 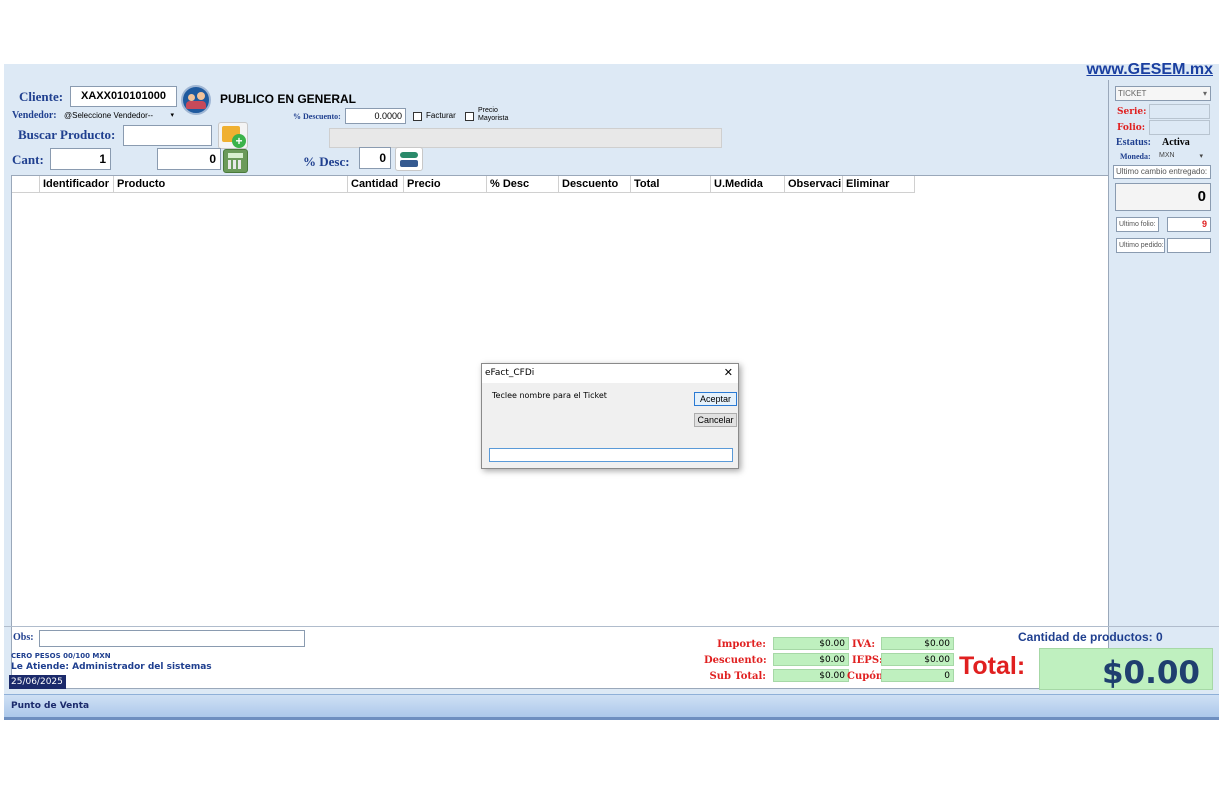 I want to click on desc-input: 0, so click(x=375, y=158).